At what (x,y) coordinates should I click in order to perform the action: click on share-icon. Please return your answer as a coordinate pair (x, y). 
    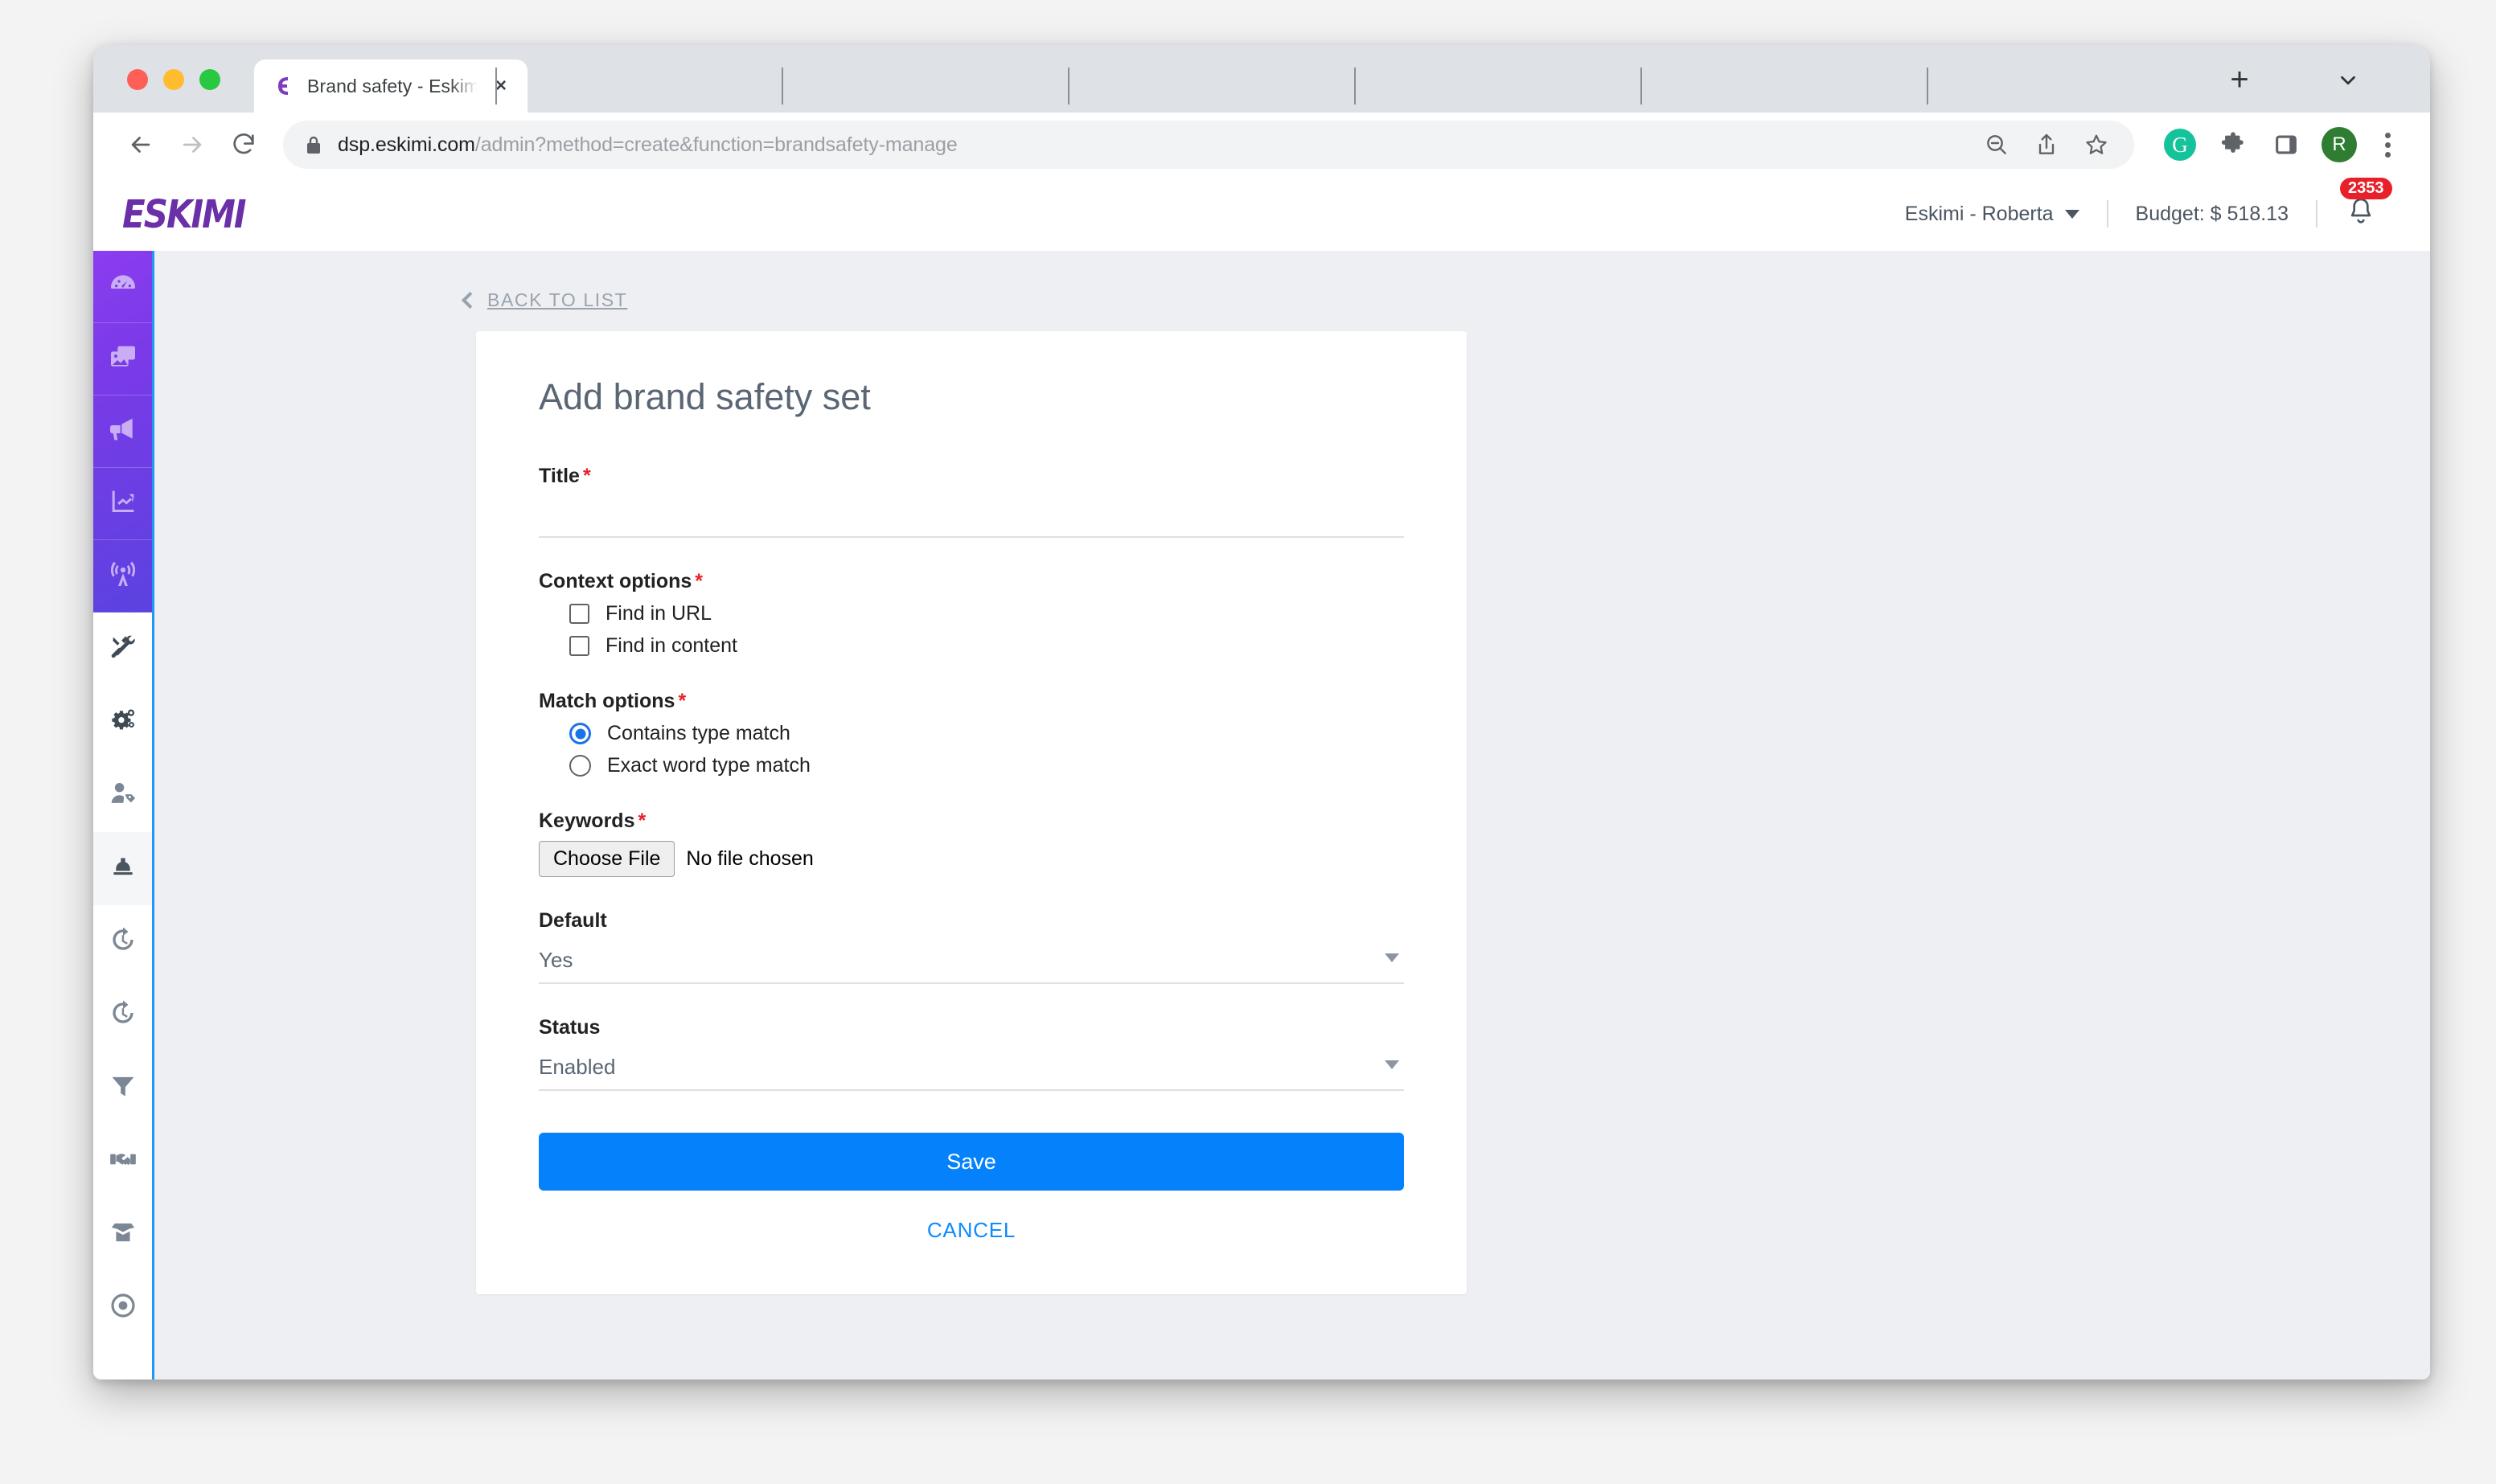
    Looking at the image, I should click on (2046, 145).